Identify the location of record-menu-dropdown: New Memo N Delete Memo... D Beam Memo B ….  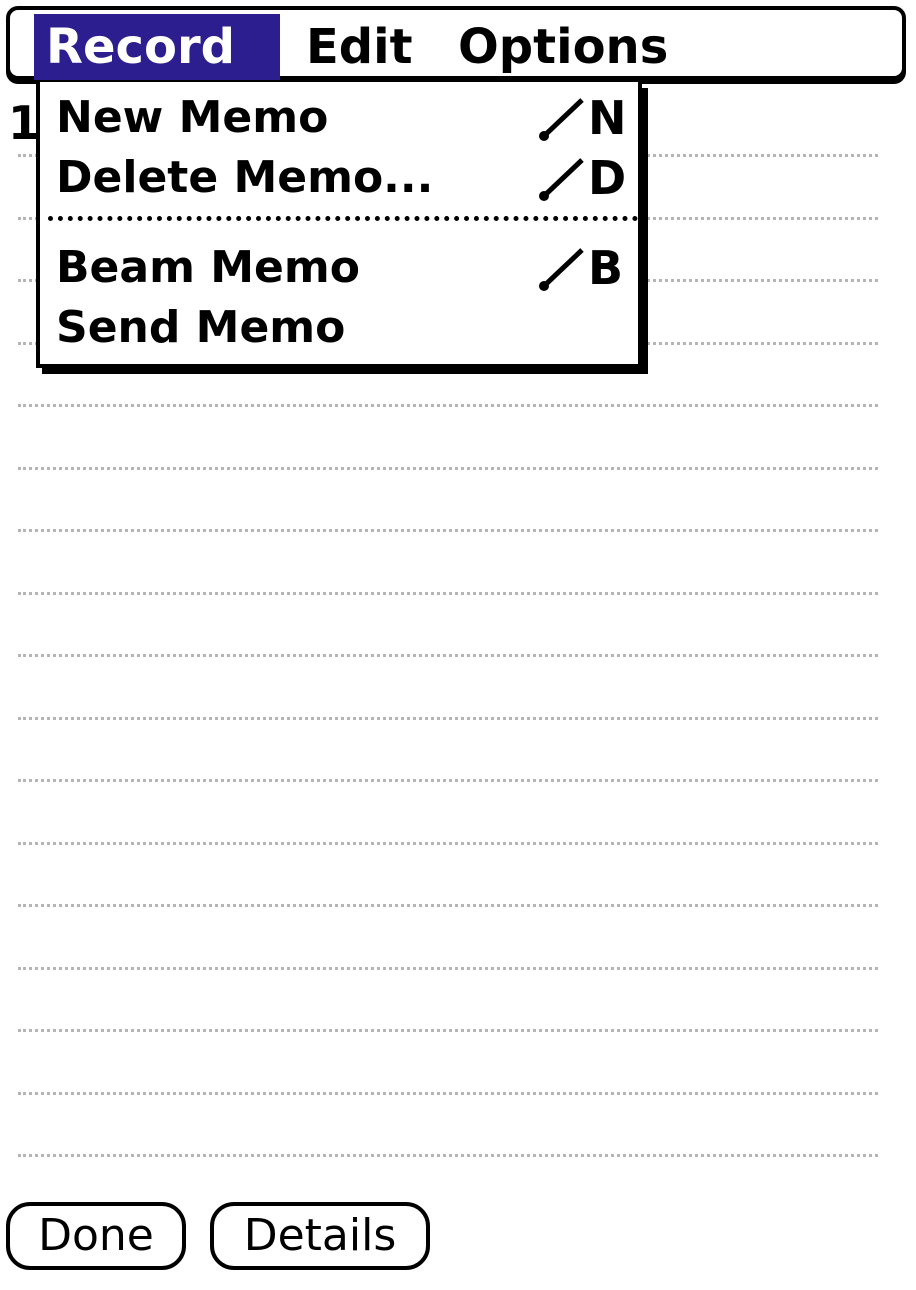
(339, 225).